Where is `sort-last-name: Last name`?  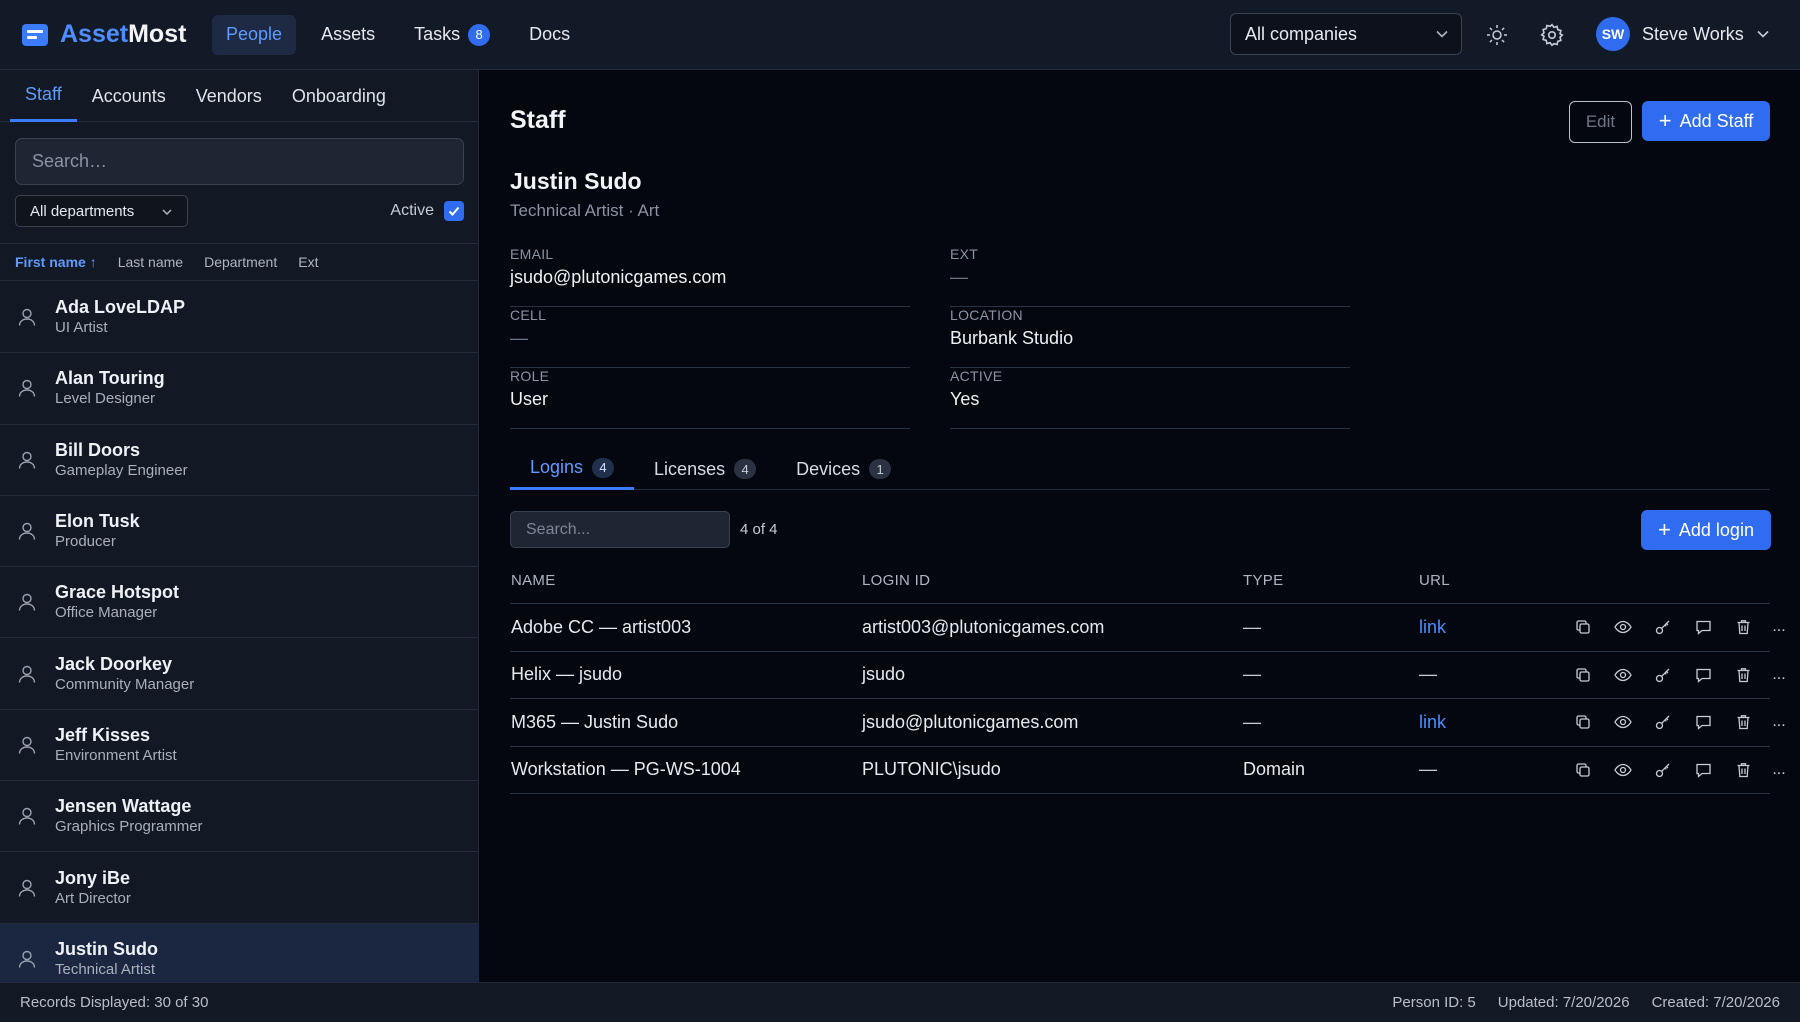
sort-last-name: Last name is located at coordinates (150, 262).